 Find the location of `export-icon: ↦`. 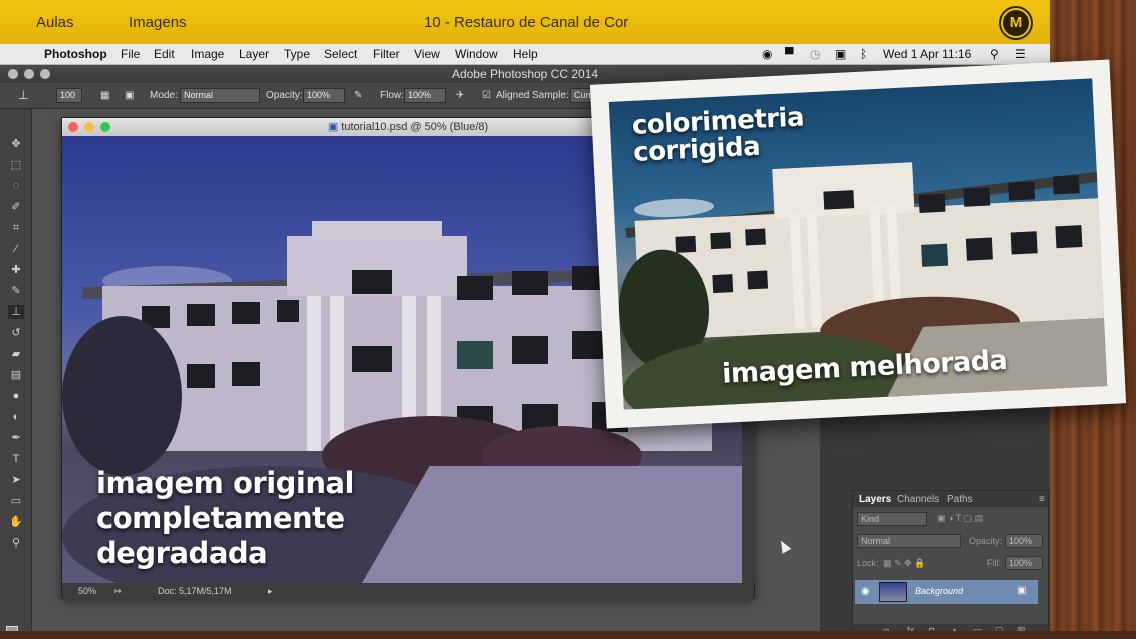

export-icon: ↦ is located at coordinates (118, 591).